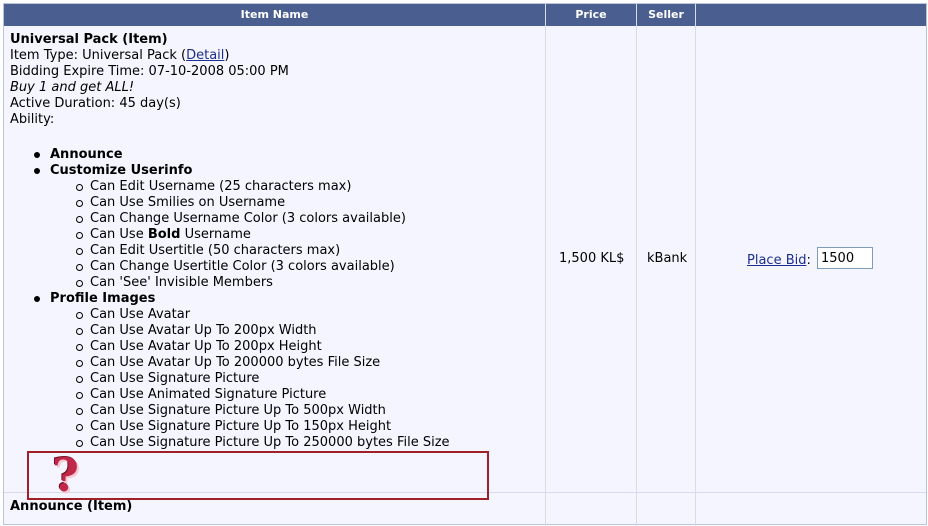 This screenshot has height=526, width=928. Describe the element at coordinates (275, 315) in the screenshot. I see `sub-ability-item: Can Use Avatar` at that location.